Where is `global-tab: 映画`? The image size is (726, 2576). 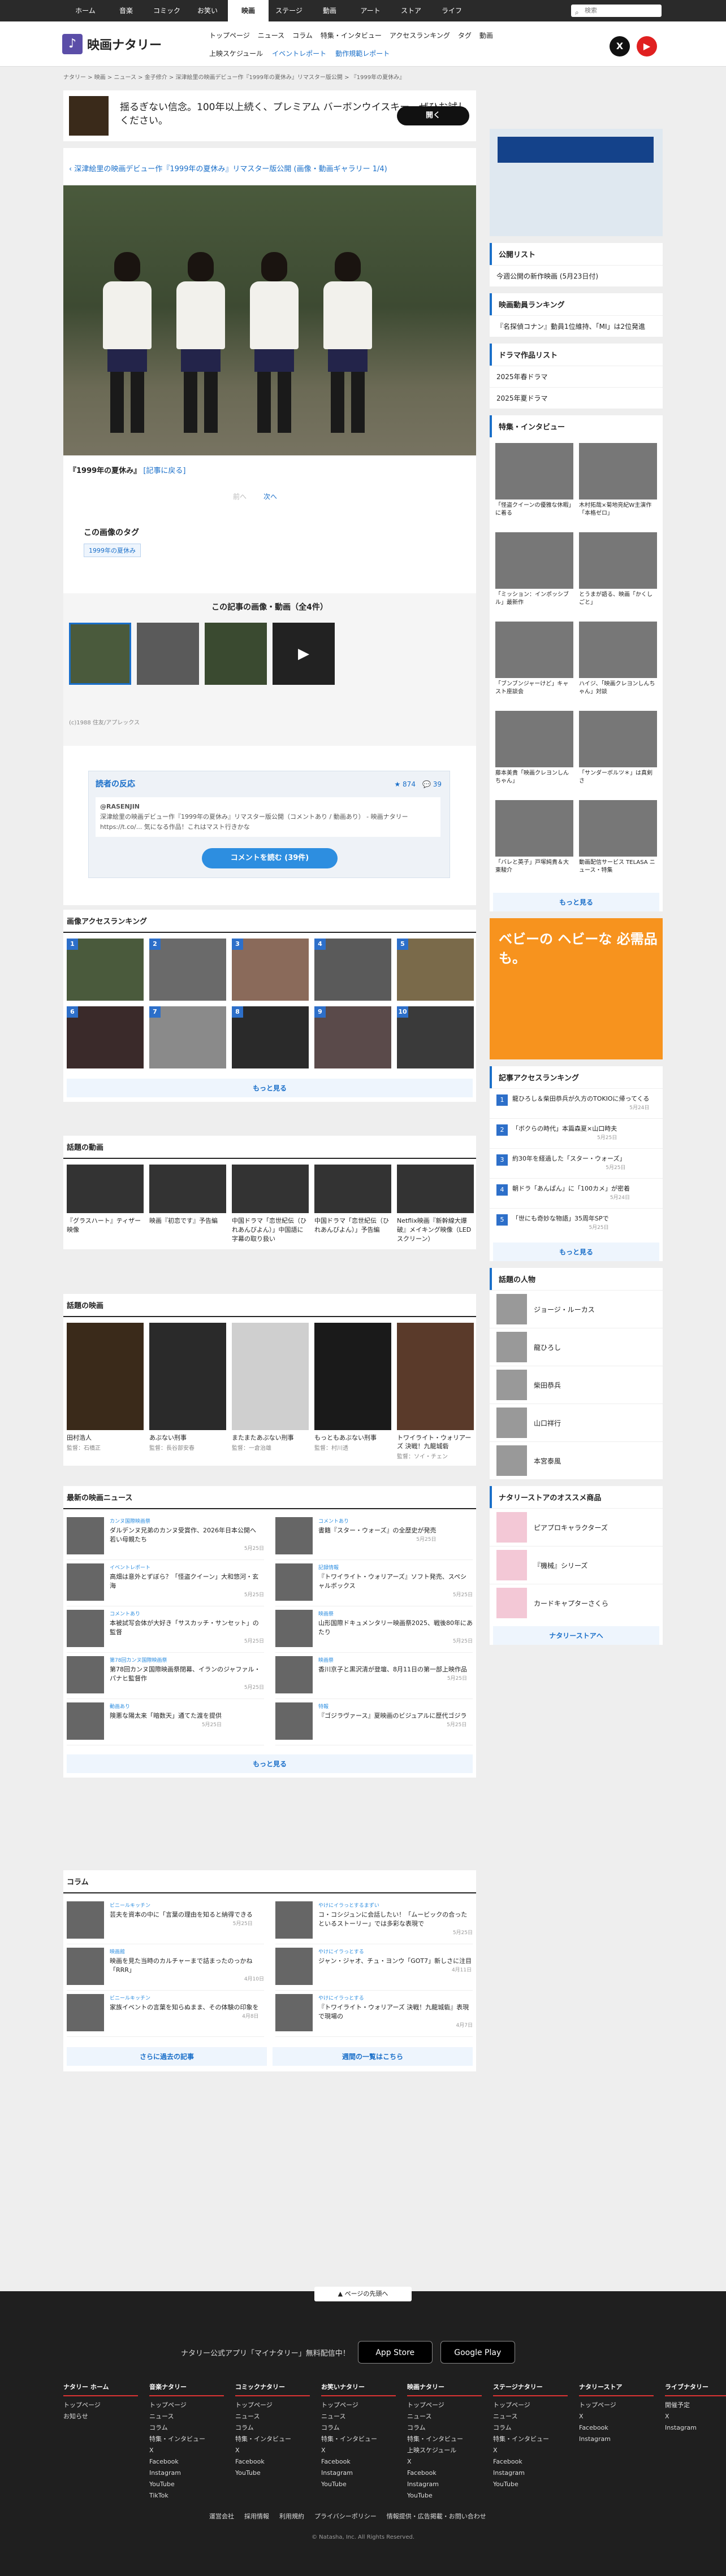
global-tab: 映画 is located at coordinates (249, 10).